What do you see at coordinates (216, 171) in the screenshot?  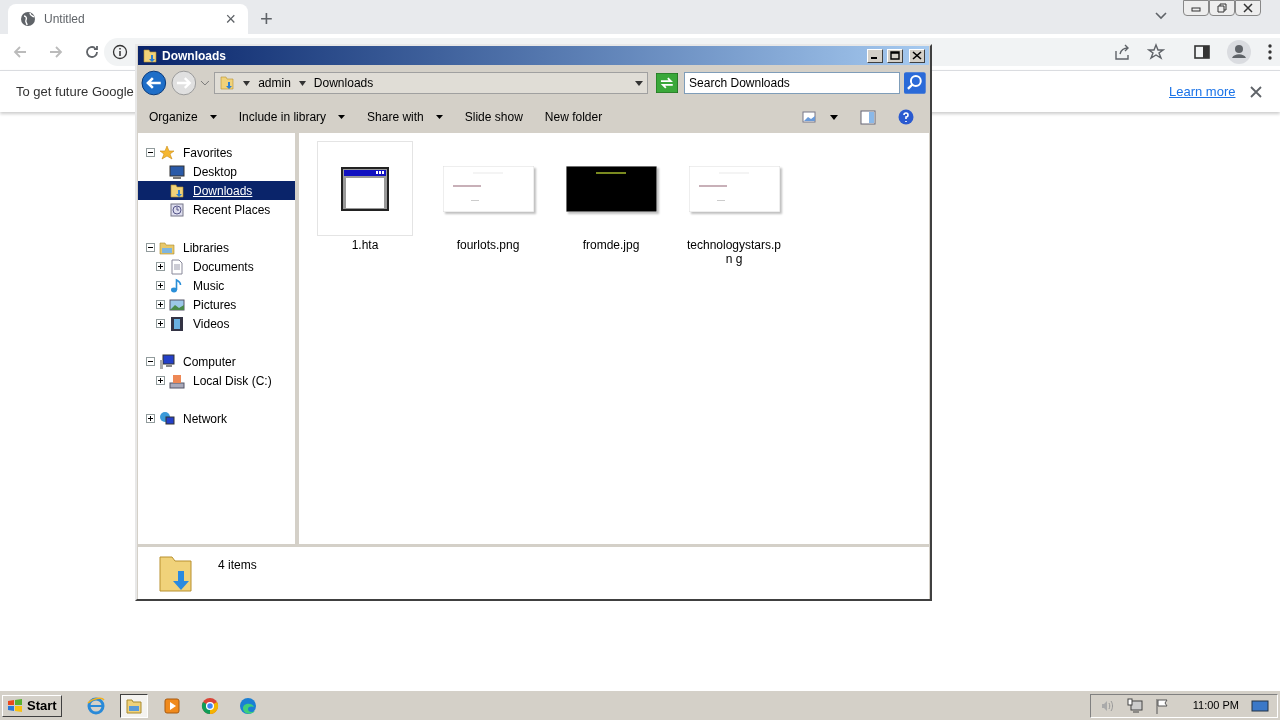 I see `nav-item: Desktop` at bounding box center [216, 171].